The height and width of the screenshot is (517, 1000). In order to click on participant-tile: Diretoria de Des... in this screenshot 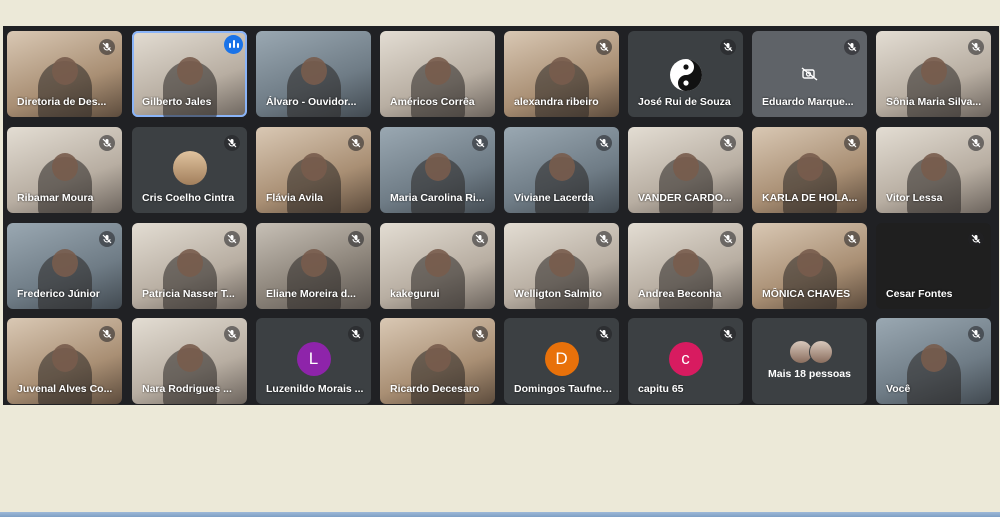, I will do `click(64, 74)`.